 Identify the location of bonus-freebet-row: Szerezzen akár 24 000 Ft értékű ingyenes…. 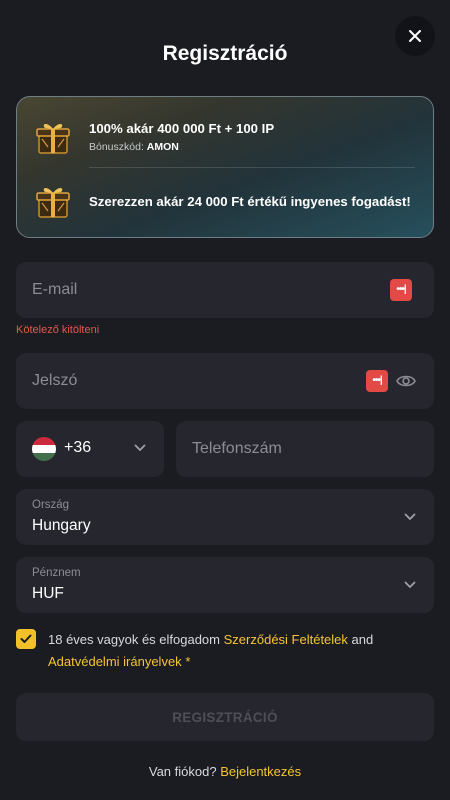
(225, 201).